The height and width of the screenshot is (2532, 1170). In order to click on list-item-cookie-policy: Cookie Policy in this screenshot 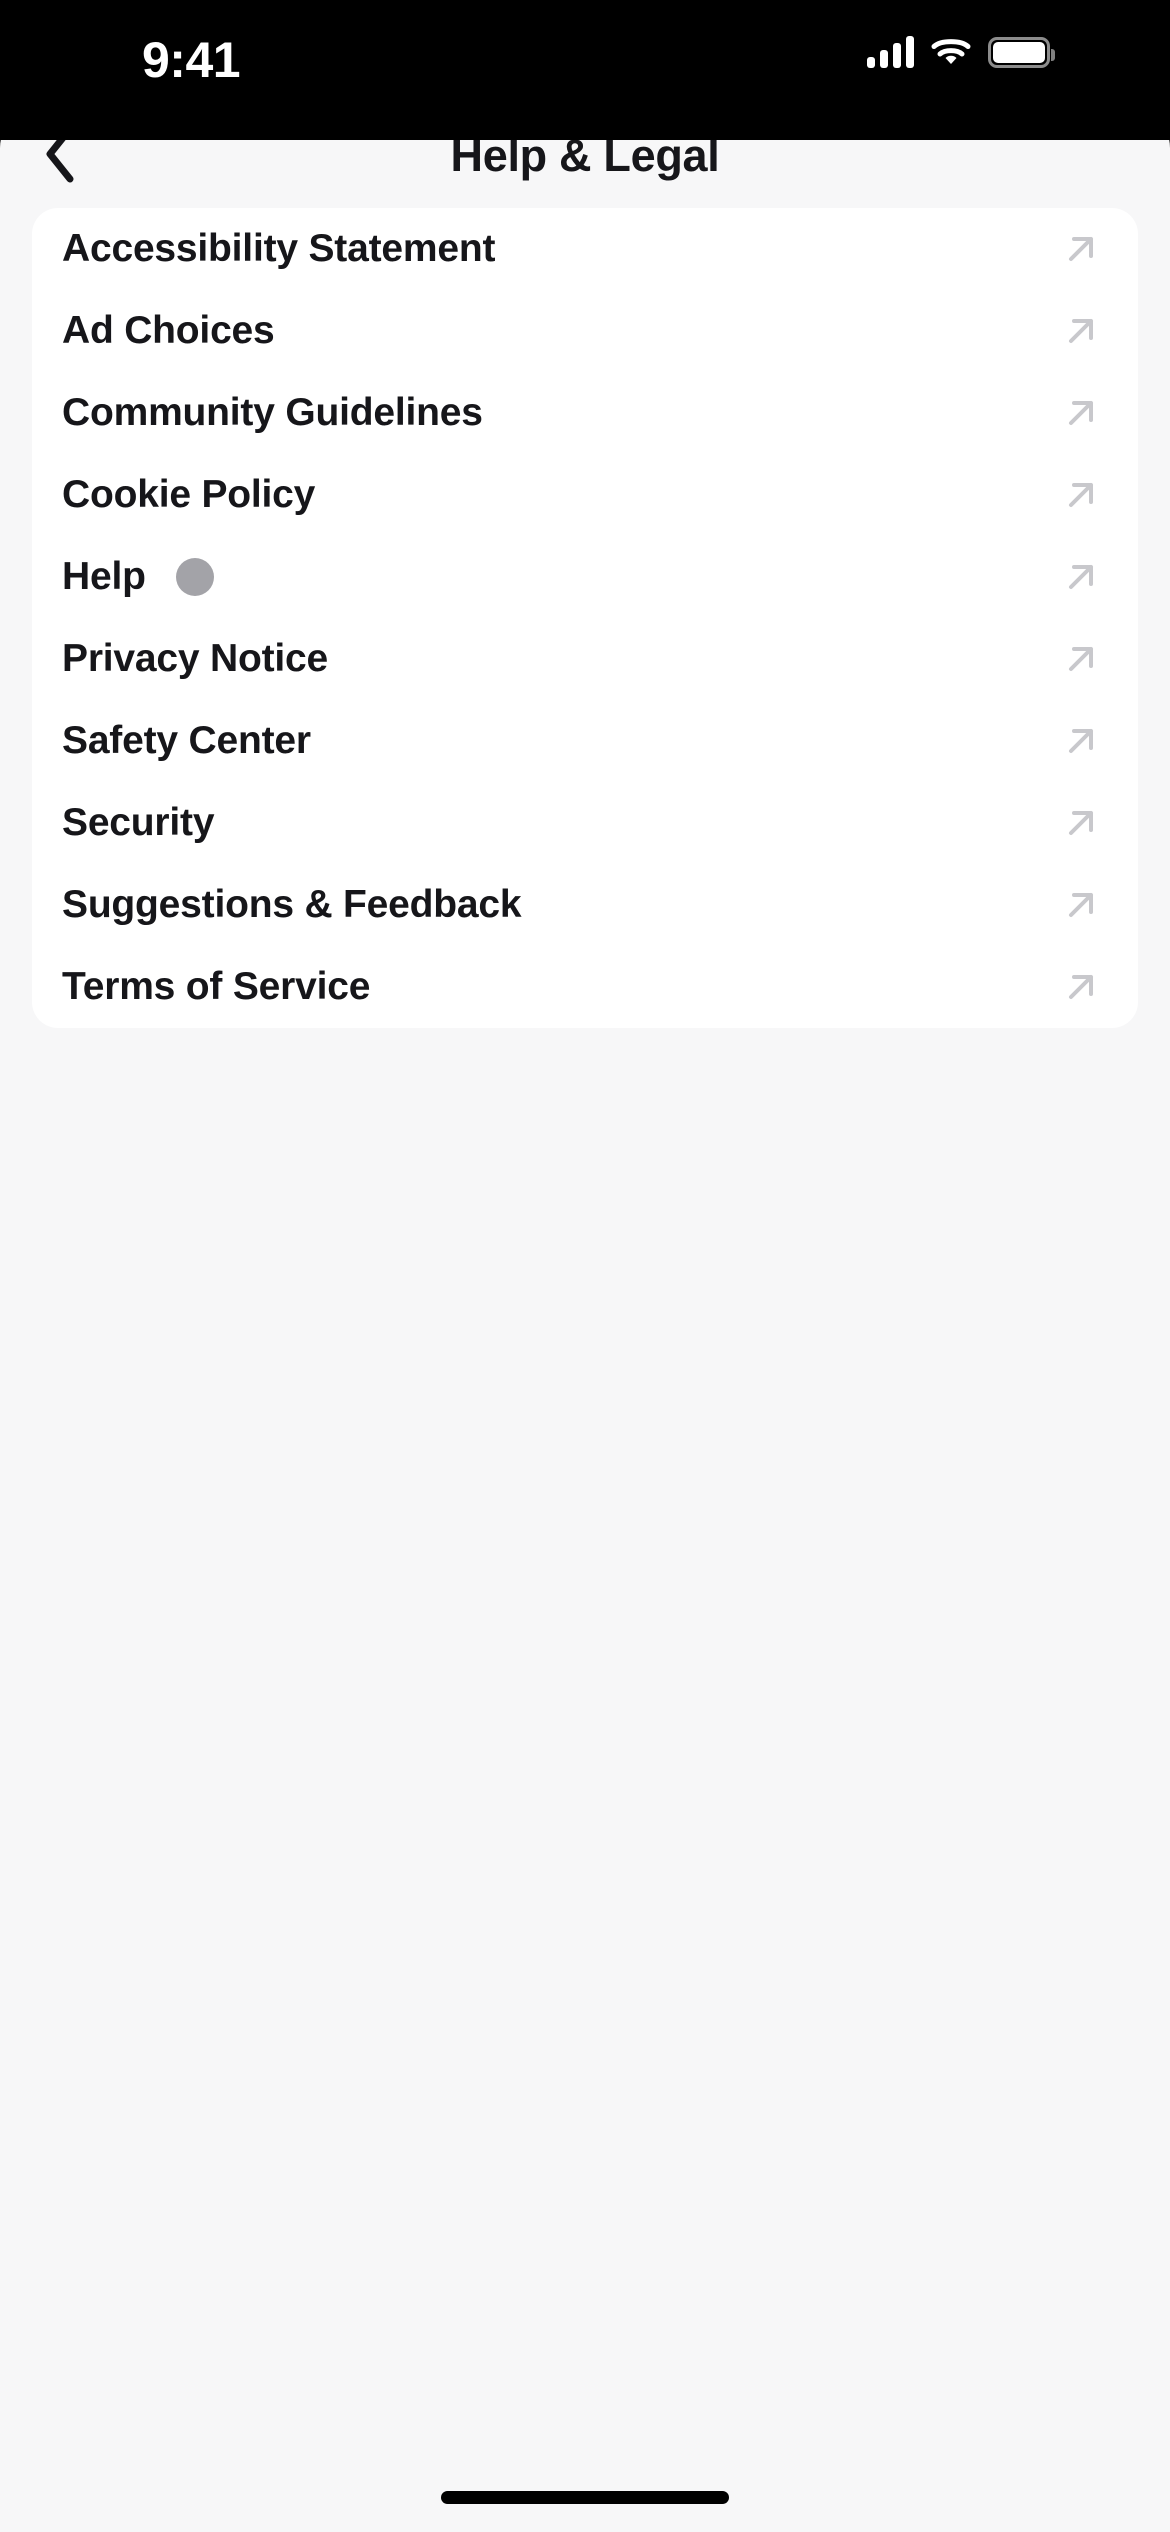, I will do `click(585, 495)`.